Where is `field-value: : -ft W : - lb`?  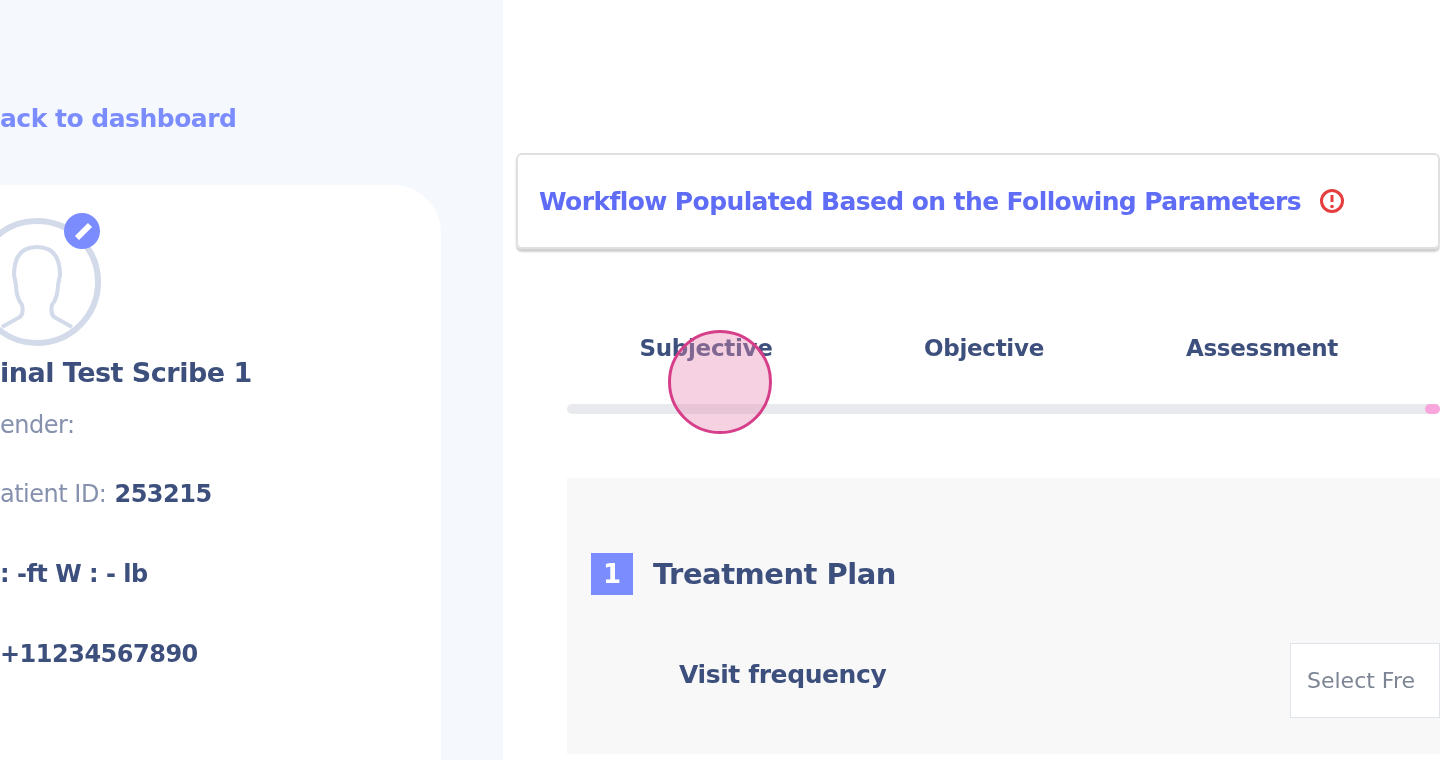 field-value: : -ft W : - lb is located at coordinates (74, 574).